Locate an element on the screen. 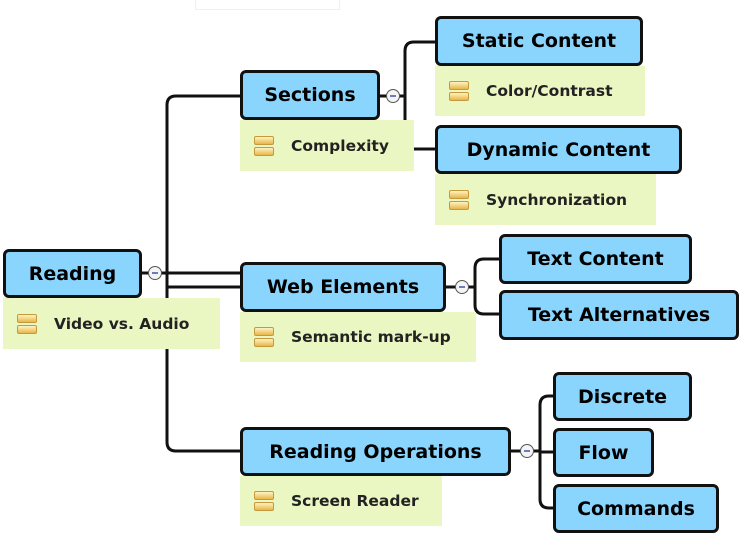 The height and width of the screenshot is (546, 747). topic-commands: Commands is located at coordinates (636, 508).